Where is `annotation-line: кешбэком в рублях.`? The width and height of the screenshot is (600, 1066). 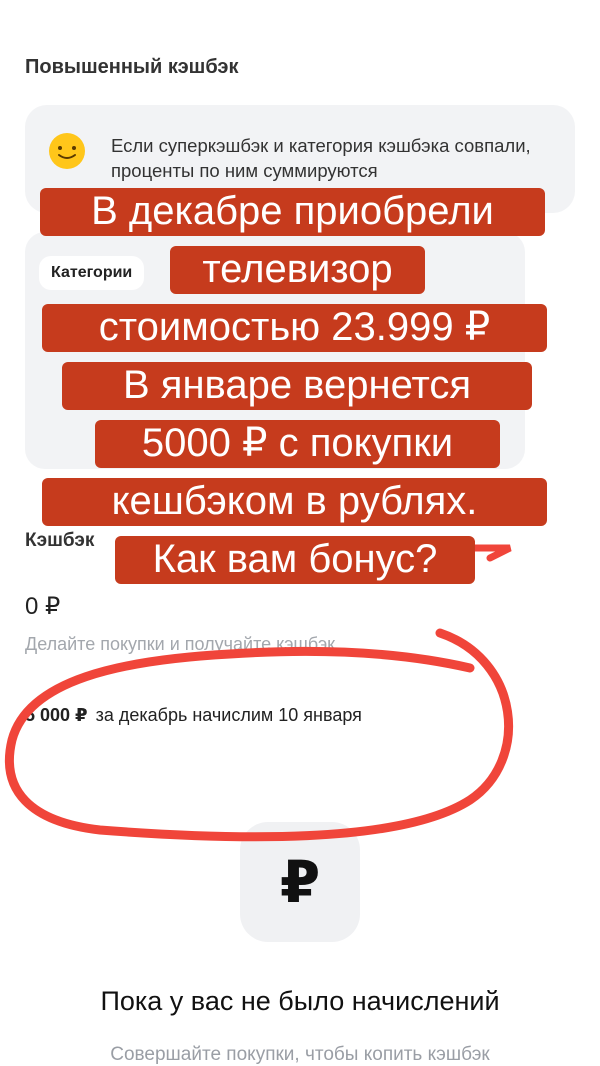
annotation-line: кешбэком в рублях. is located at coordinates (294, 502).